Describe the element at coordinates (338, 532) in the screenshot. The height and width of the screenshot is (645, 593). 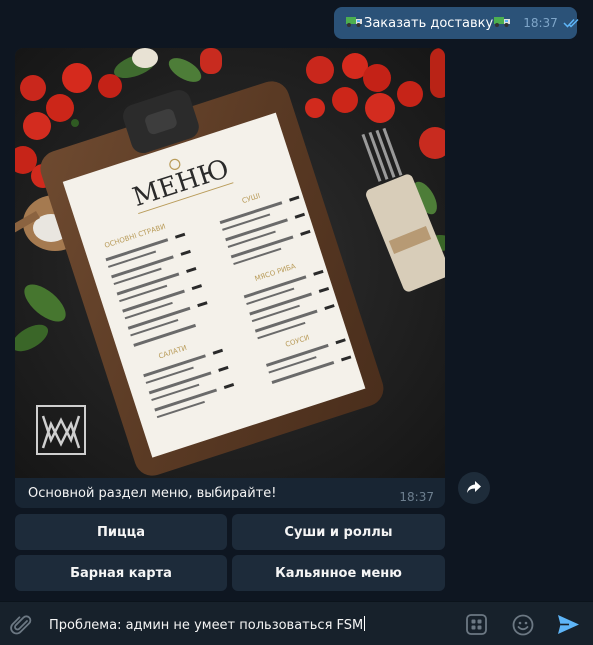
I see `keyboard-button-sushi: Суши и роллы` at that location.